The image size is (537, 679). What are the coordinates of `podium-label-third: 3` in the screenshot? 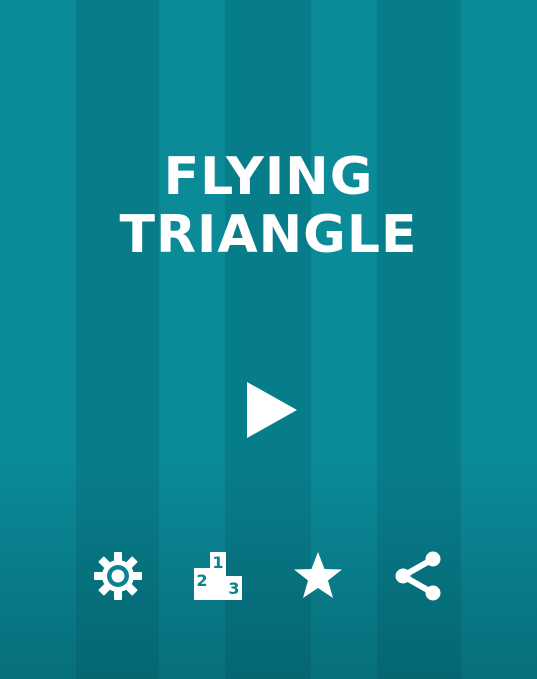 It's located at (233, 588).